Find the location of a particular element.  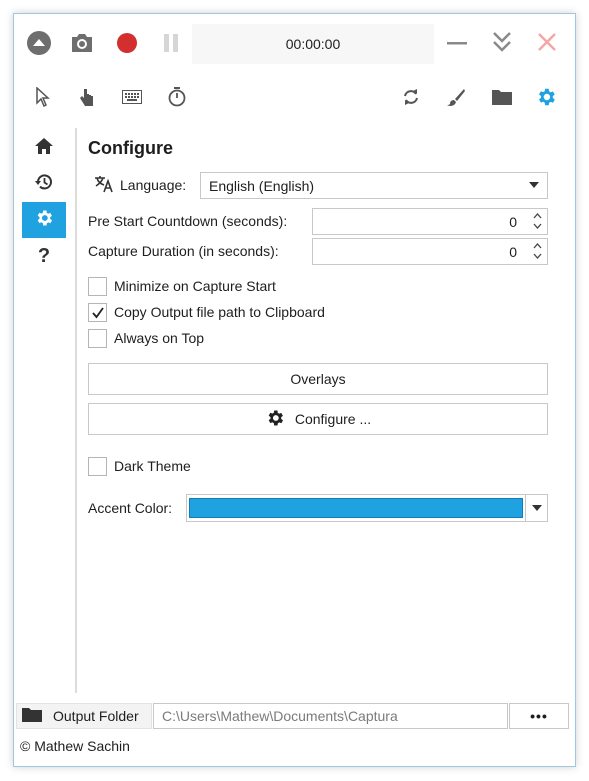

language-text: Language: is located at coordinates (153, 185).